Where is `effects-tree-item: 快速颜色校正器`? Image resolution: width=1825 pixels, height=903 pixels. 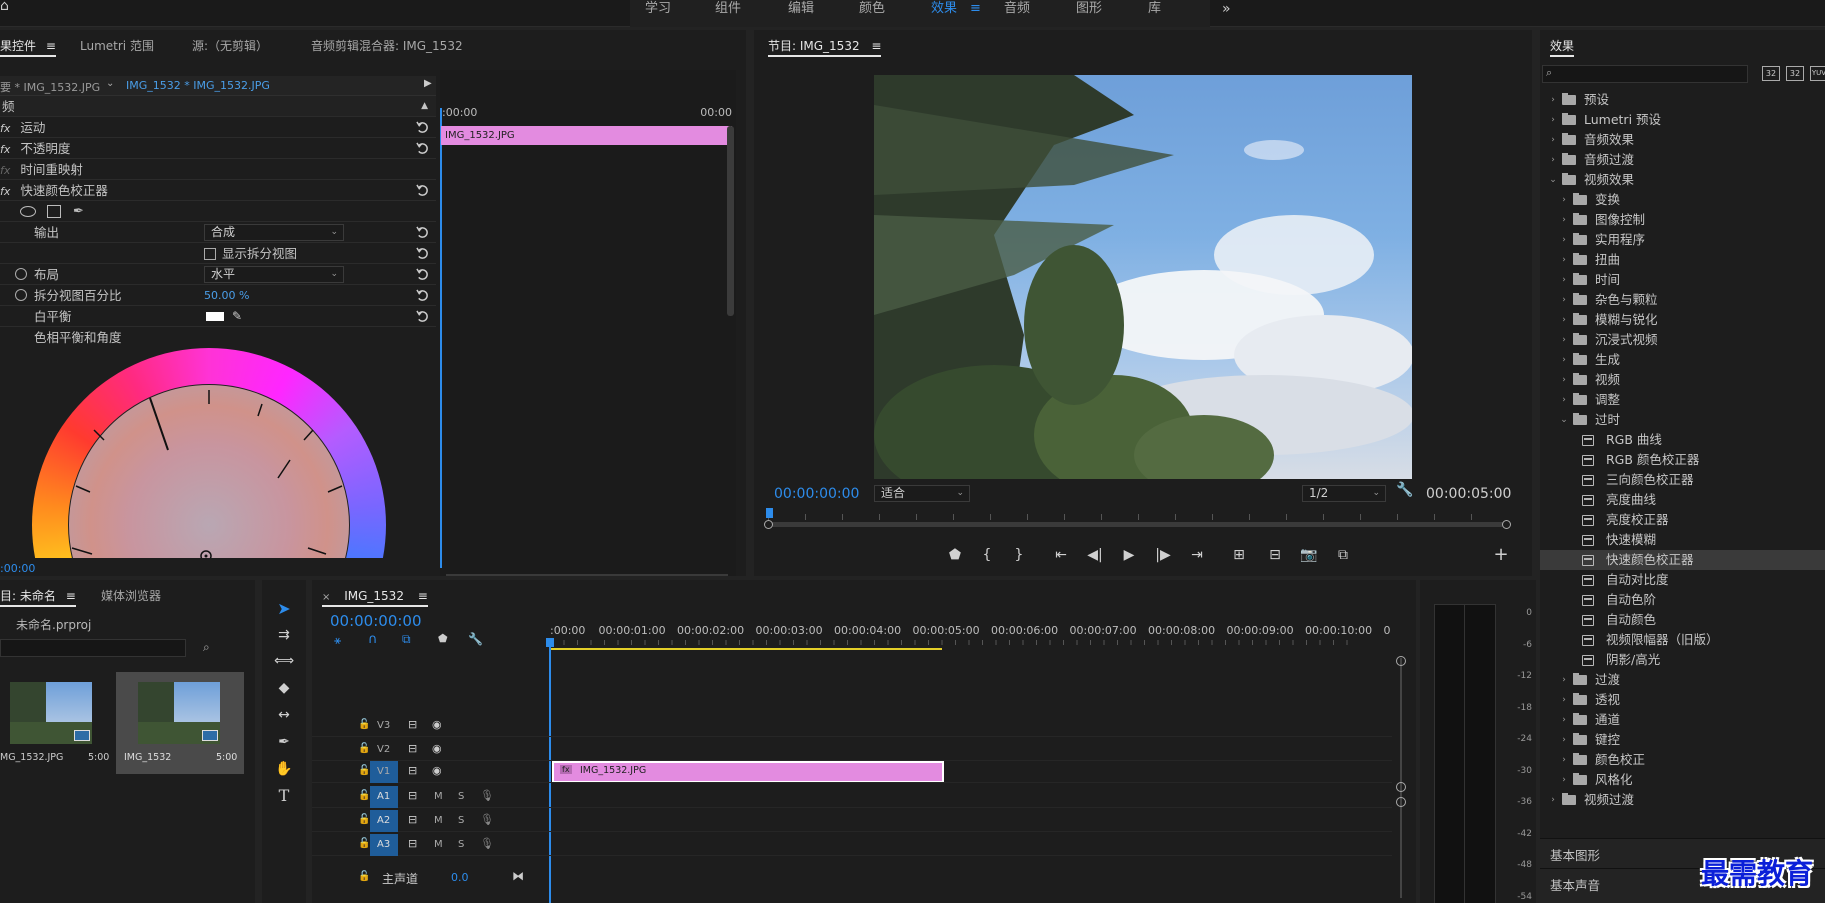
effects-tree-item: 快速颜色校正器 is located at coordinates (1682, 560).